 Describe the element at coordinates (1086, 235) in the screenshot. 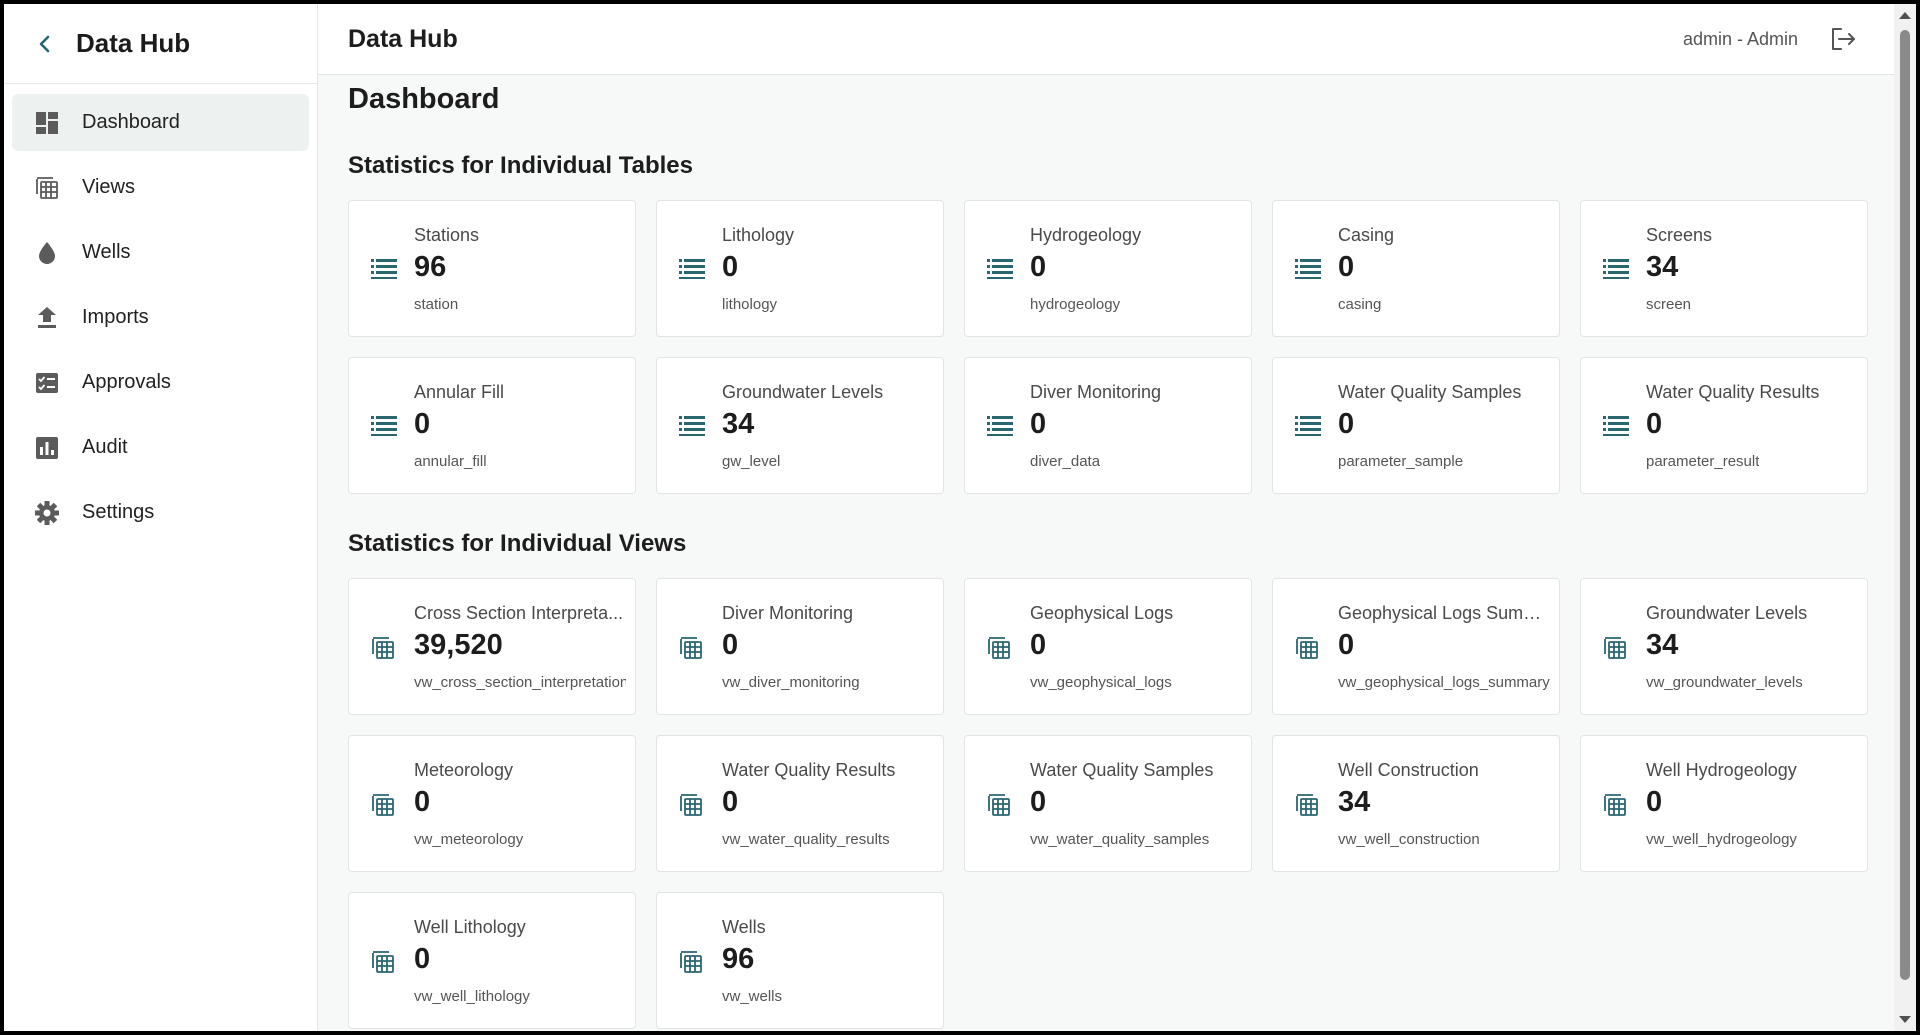

I see `stat-card-name: Hydrogeology` at that location.